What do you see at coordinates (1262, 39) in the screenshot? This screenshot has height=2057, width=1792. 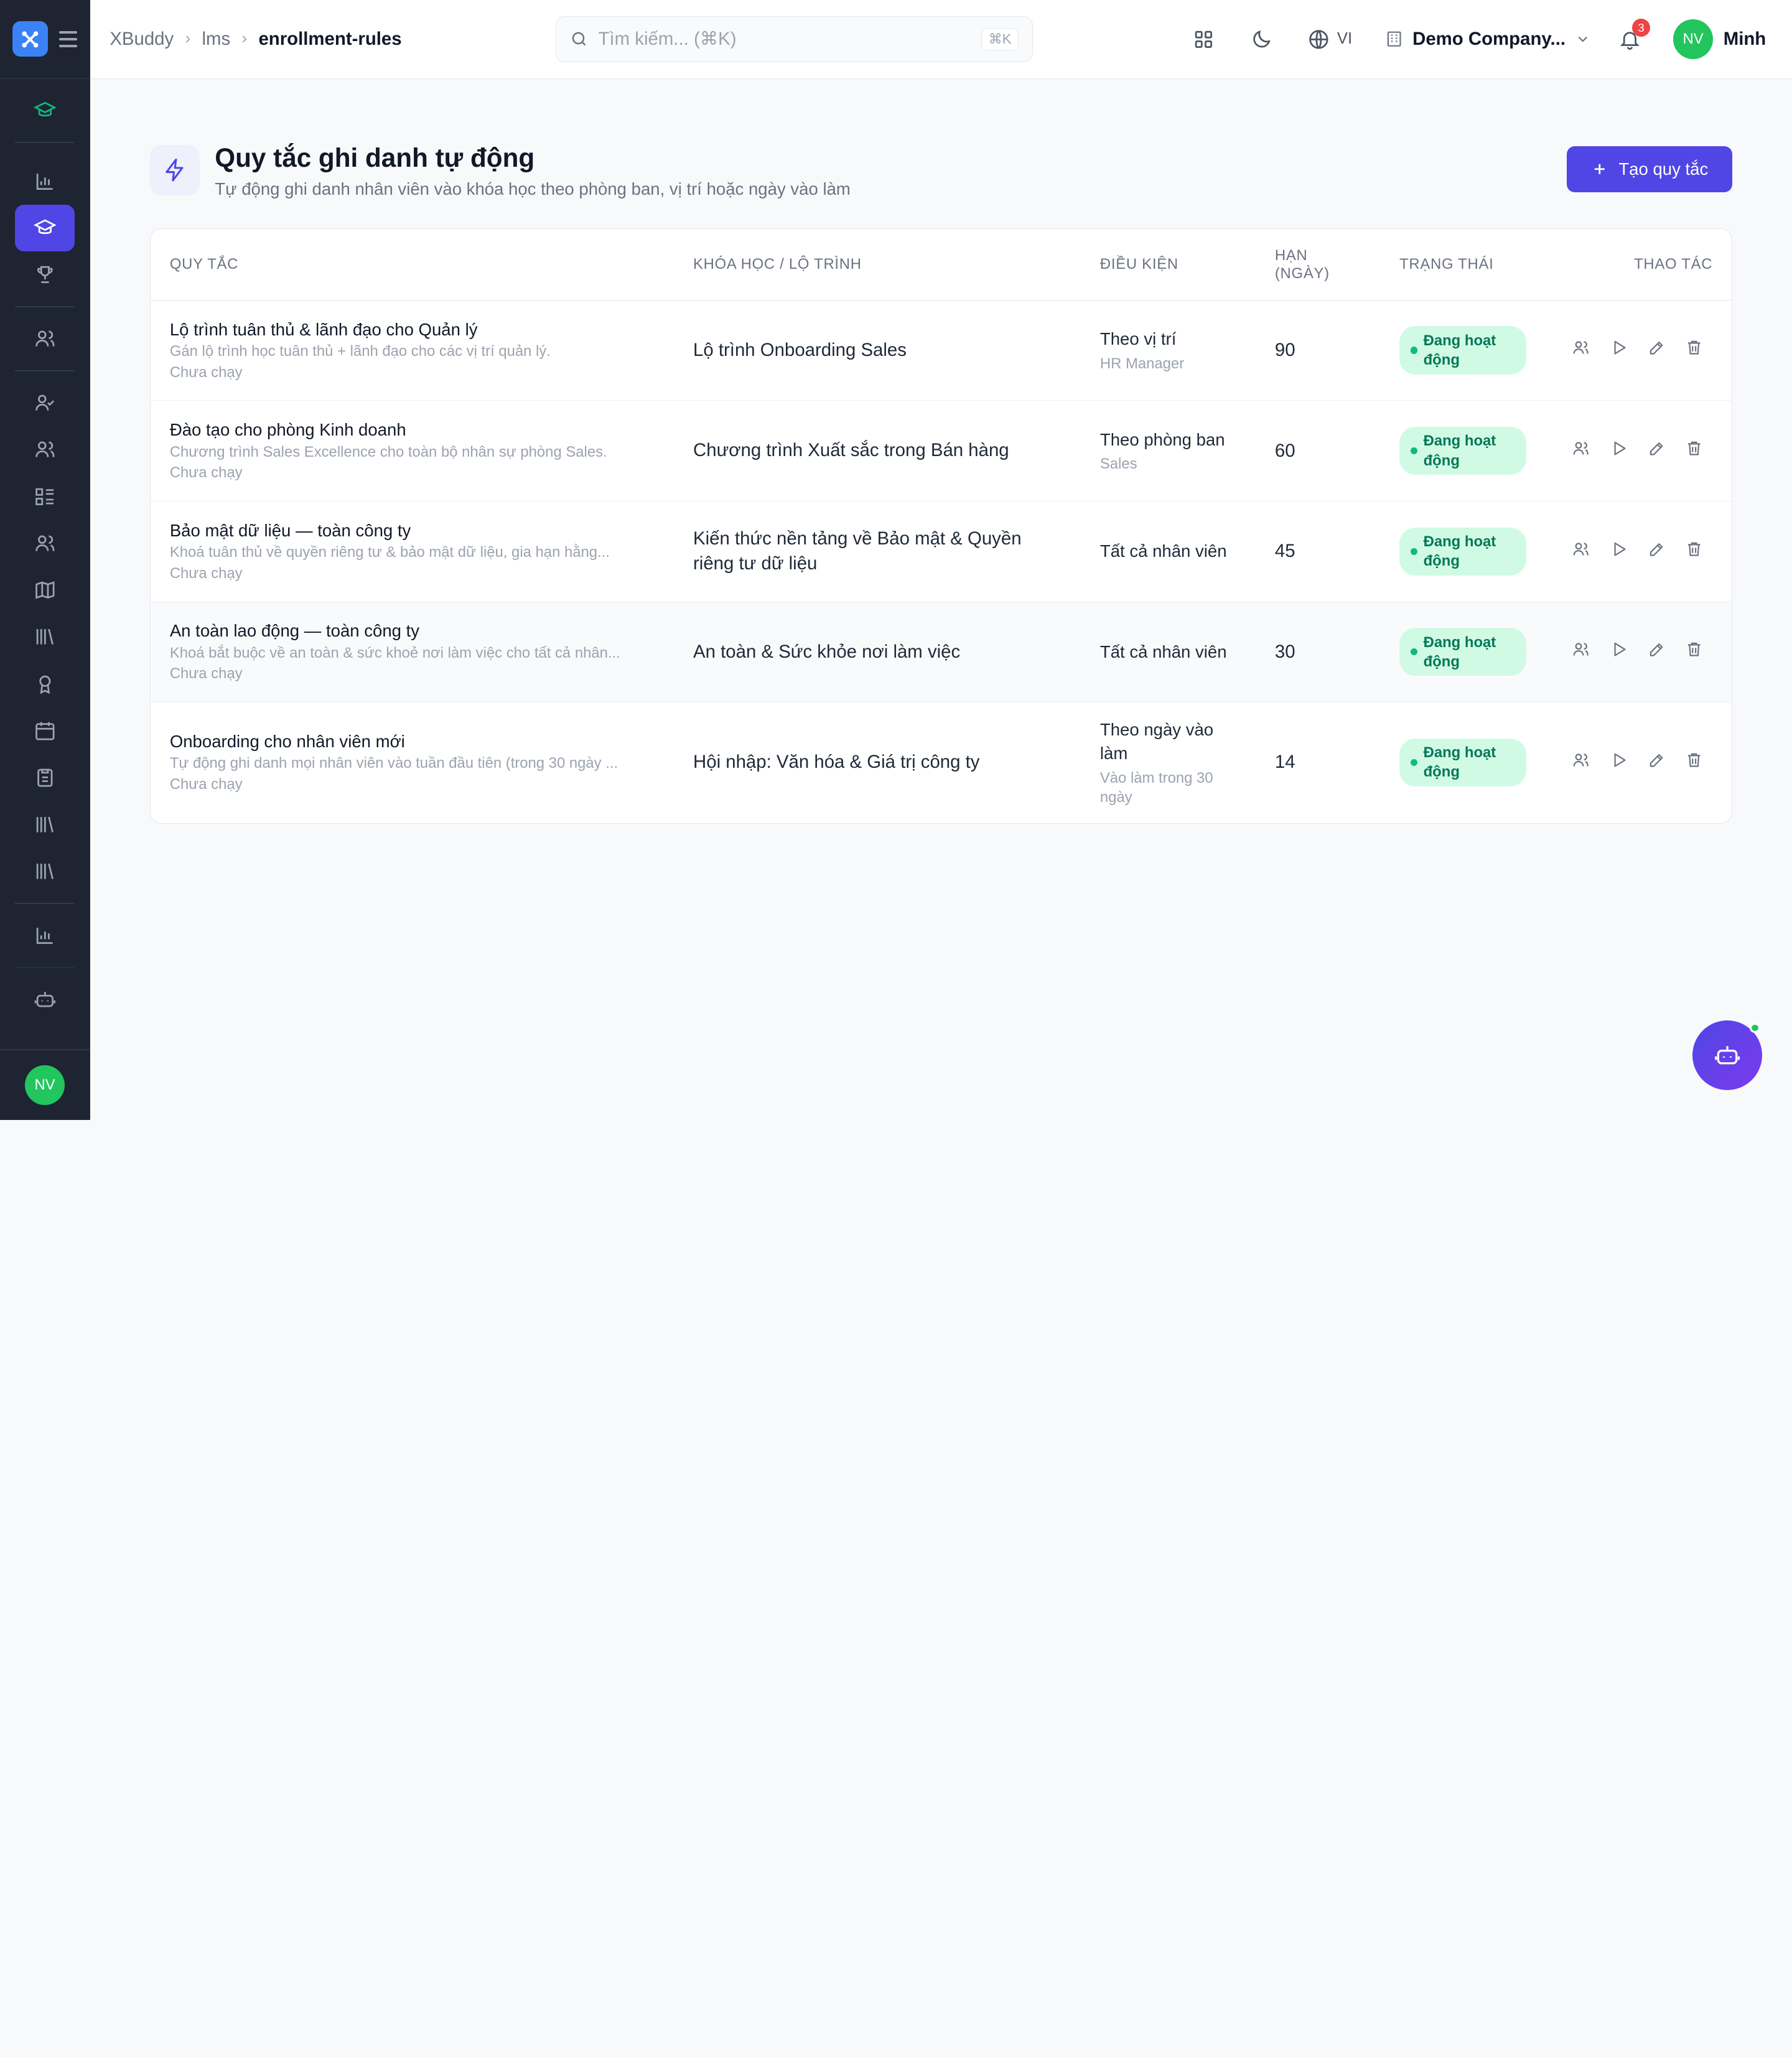 I see `dark-mode-moon-icon` at bounding box center [1262, 39].